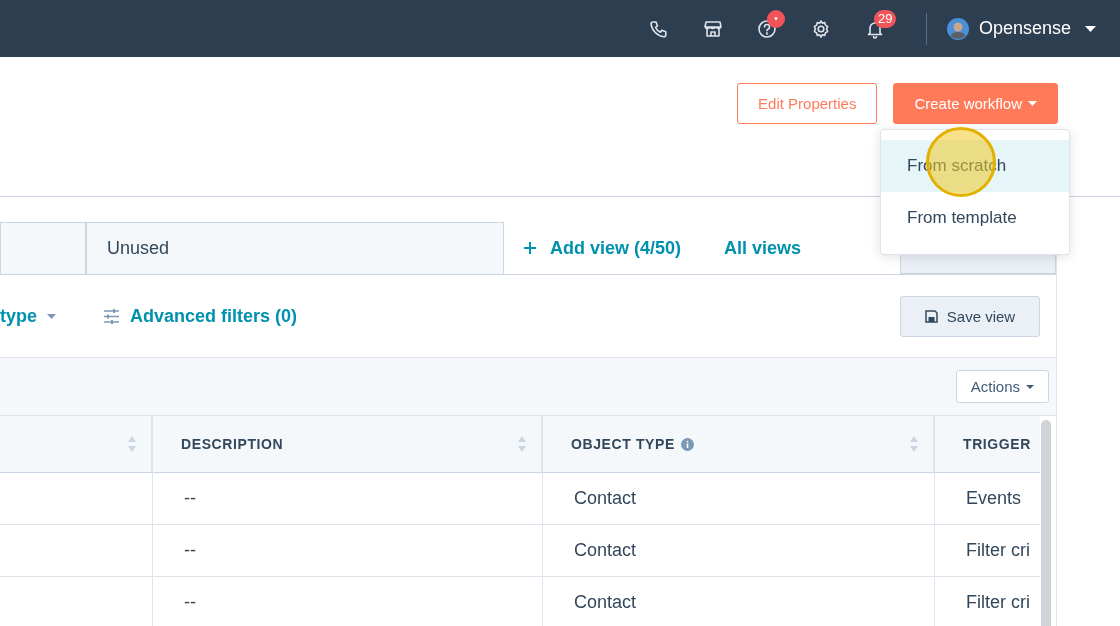 The height and width of the screenshot is (626, 1120). I want to click on help-icon, so click(766, 28).